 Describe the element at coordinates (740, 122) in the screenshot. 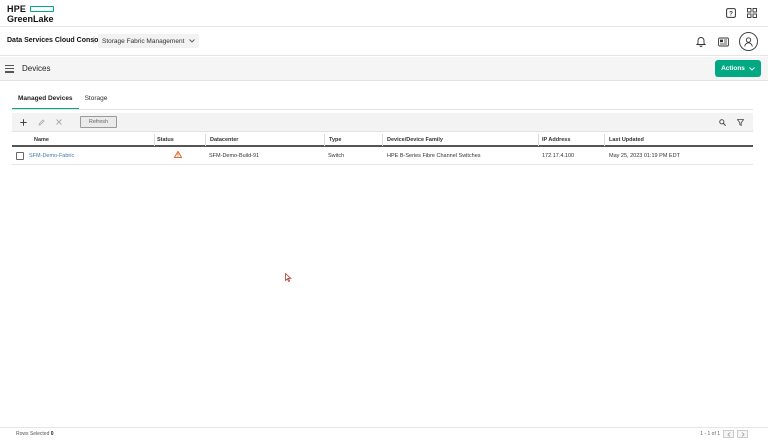

I see `filter-icon` at that location.